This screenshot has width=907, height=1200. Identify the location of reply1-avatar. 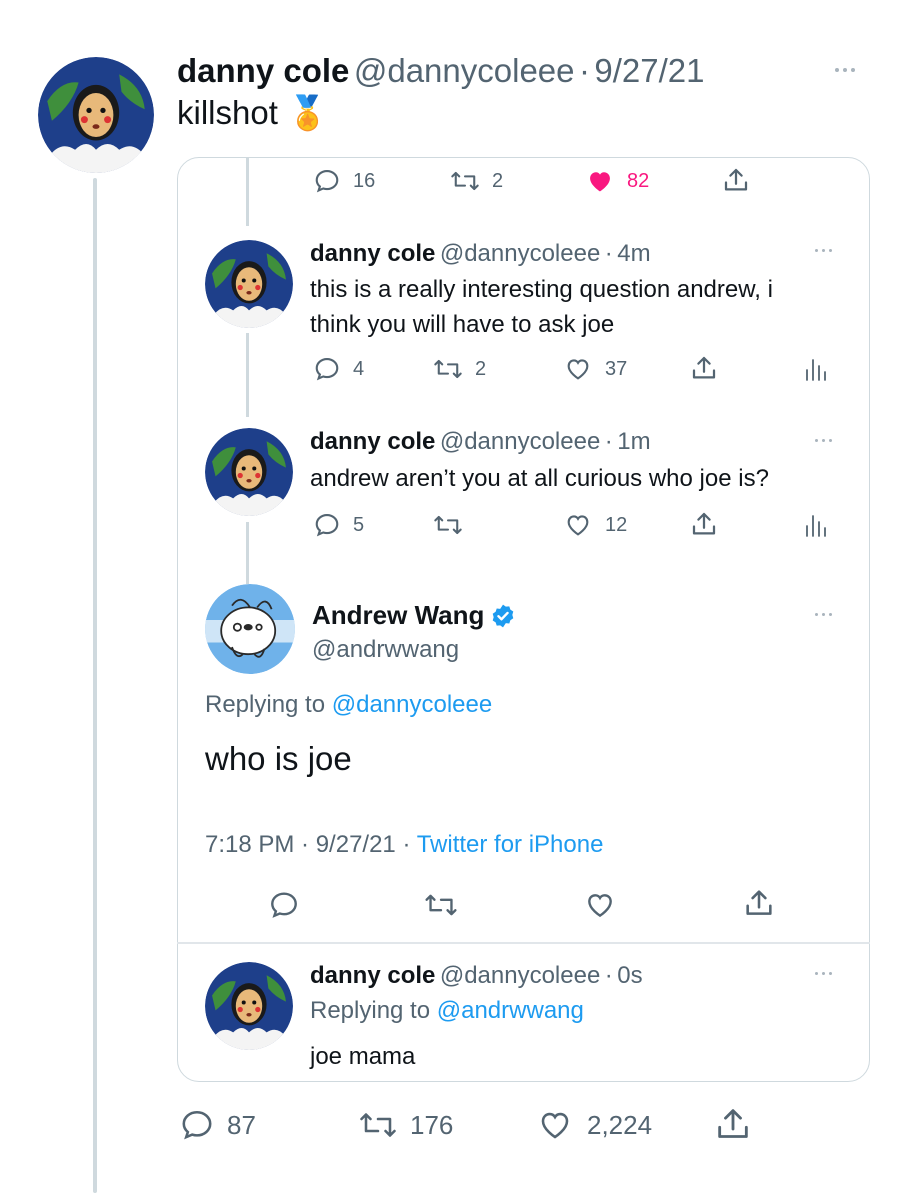
(249, 284).